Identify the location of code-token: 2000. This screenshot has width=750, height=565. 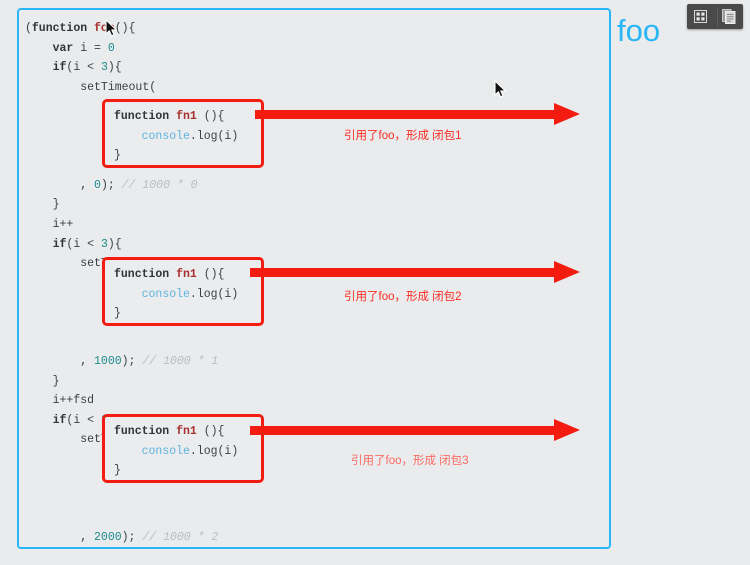
(108, 538).